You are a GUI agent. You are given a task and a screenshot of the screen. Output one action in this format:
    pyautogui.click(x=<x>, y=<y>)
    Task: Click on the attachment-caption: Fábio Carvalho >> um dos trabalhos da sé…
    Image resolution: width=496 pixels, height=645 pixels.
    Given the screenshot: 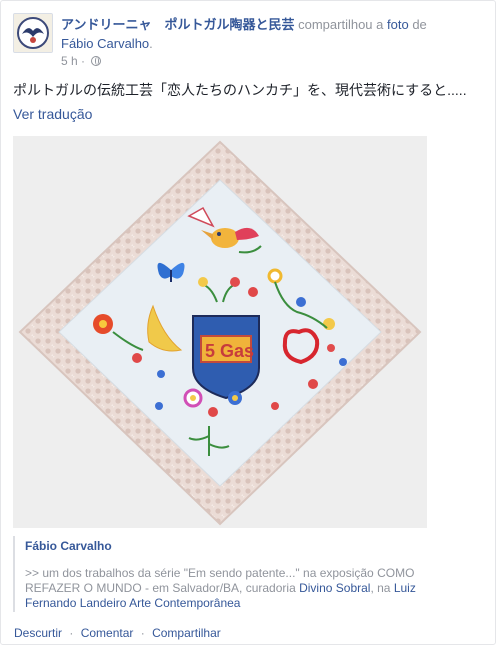 What is the action you would take?
    pyautogui.click(x=250, y=574)
    